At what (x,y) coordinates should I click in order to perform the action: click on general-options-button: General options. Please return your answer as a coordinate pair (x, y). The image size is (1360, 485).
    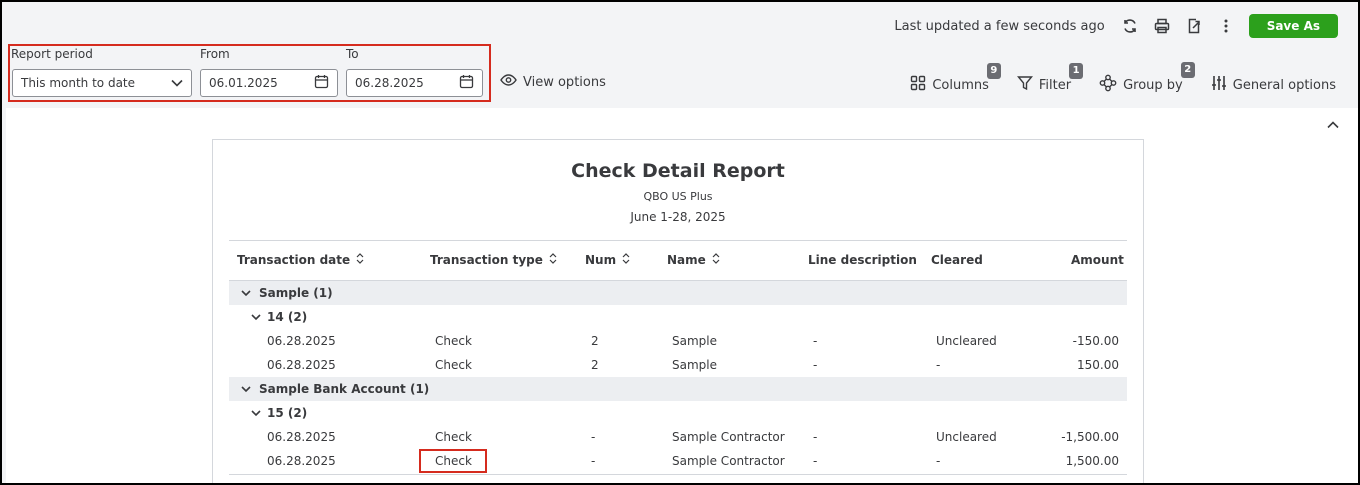
    Looking at the image, I should click on (1273, 81).